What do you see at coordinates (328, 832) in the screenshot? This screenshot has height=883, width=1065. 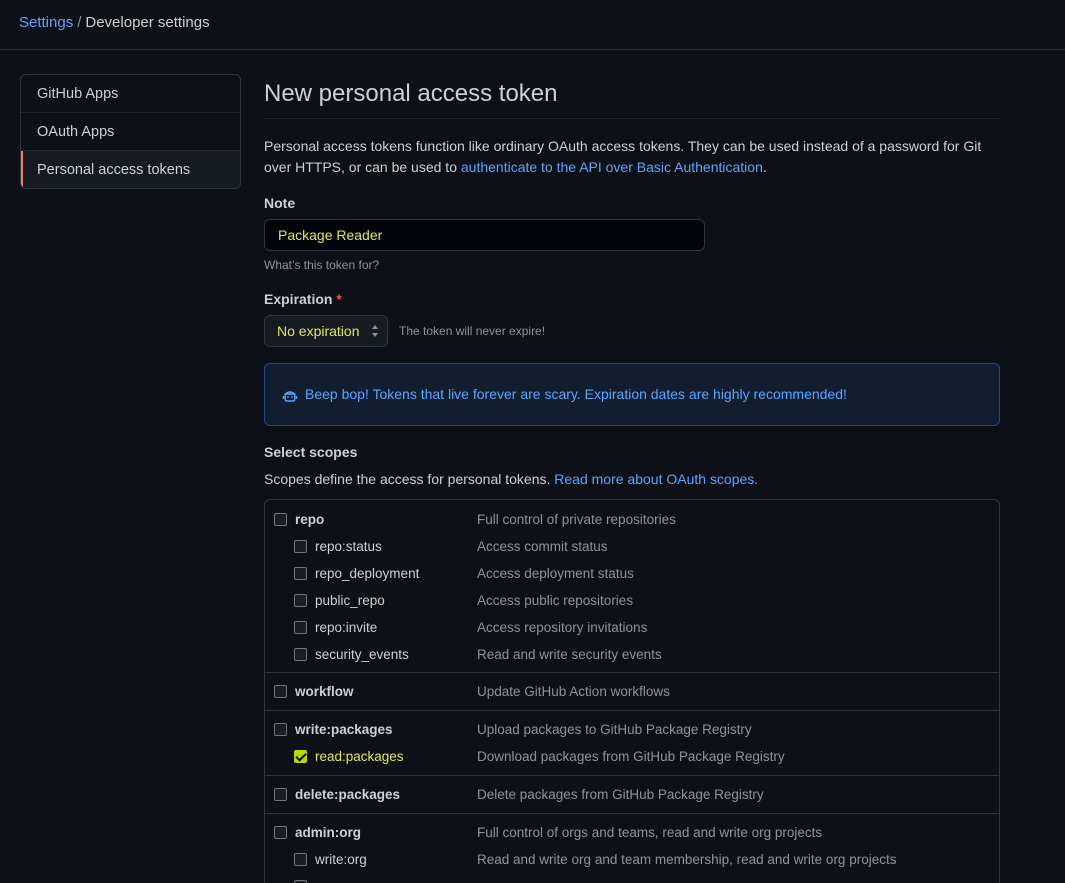 I see `scope-name: admin:org` at bounding box center [328, 832].